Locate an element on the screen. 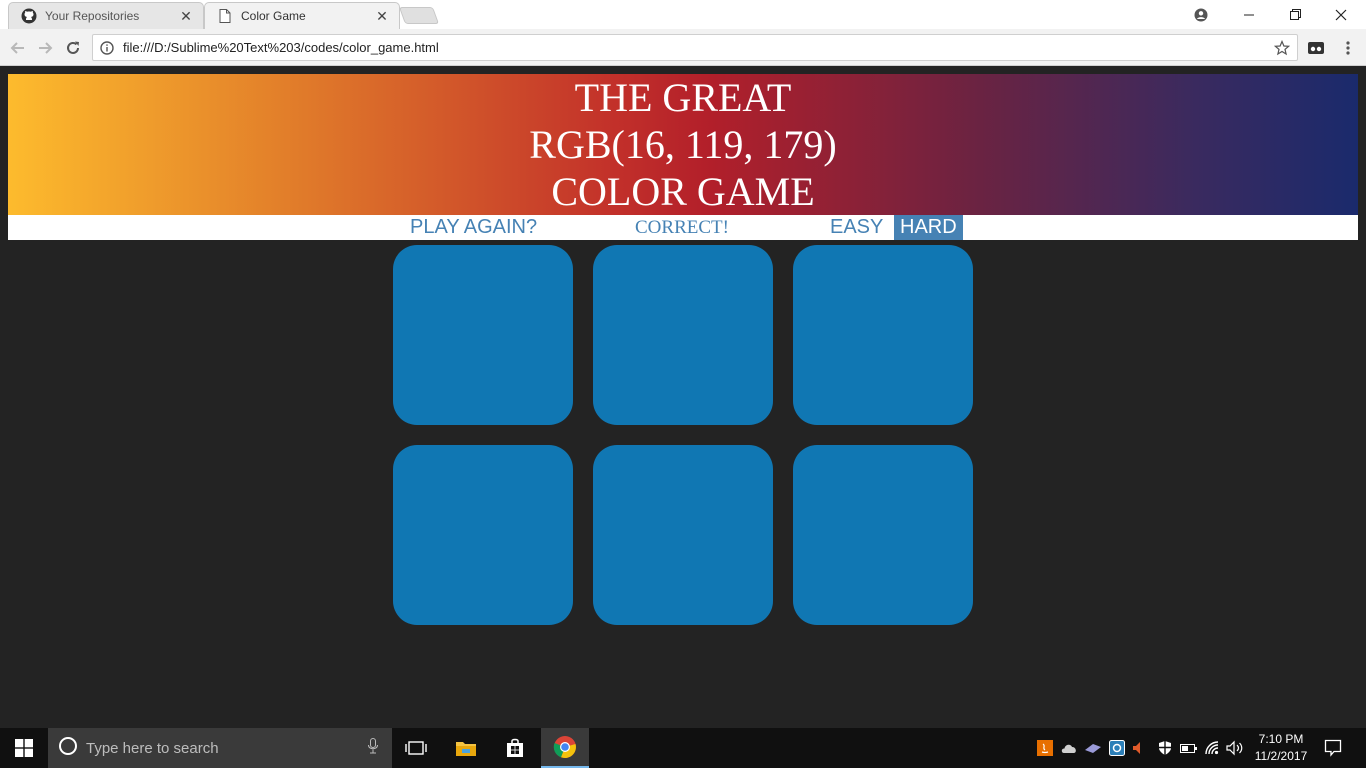 This screenshot has width=1366, height=768. clock-time: 7:10 PM is located at coordinates (1281, 739).